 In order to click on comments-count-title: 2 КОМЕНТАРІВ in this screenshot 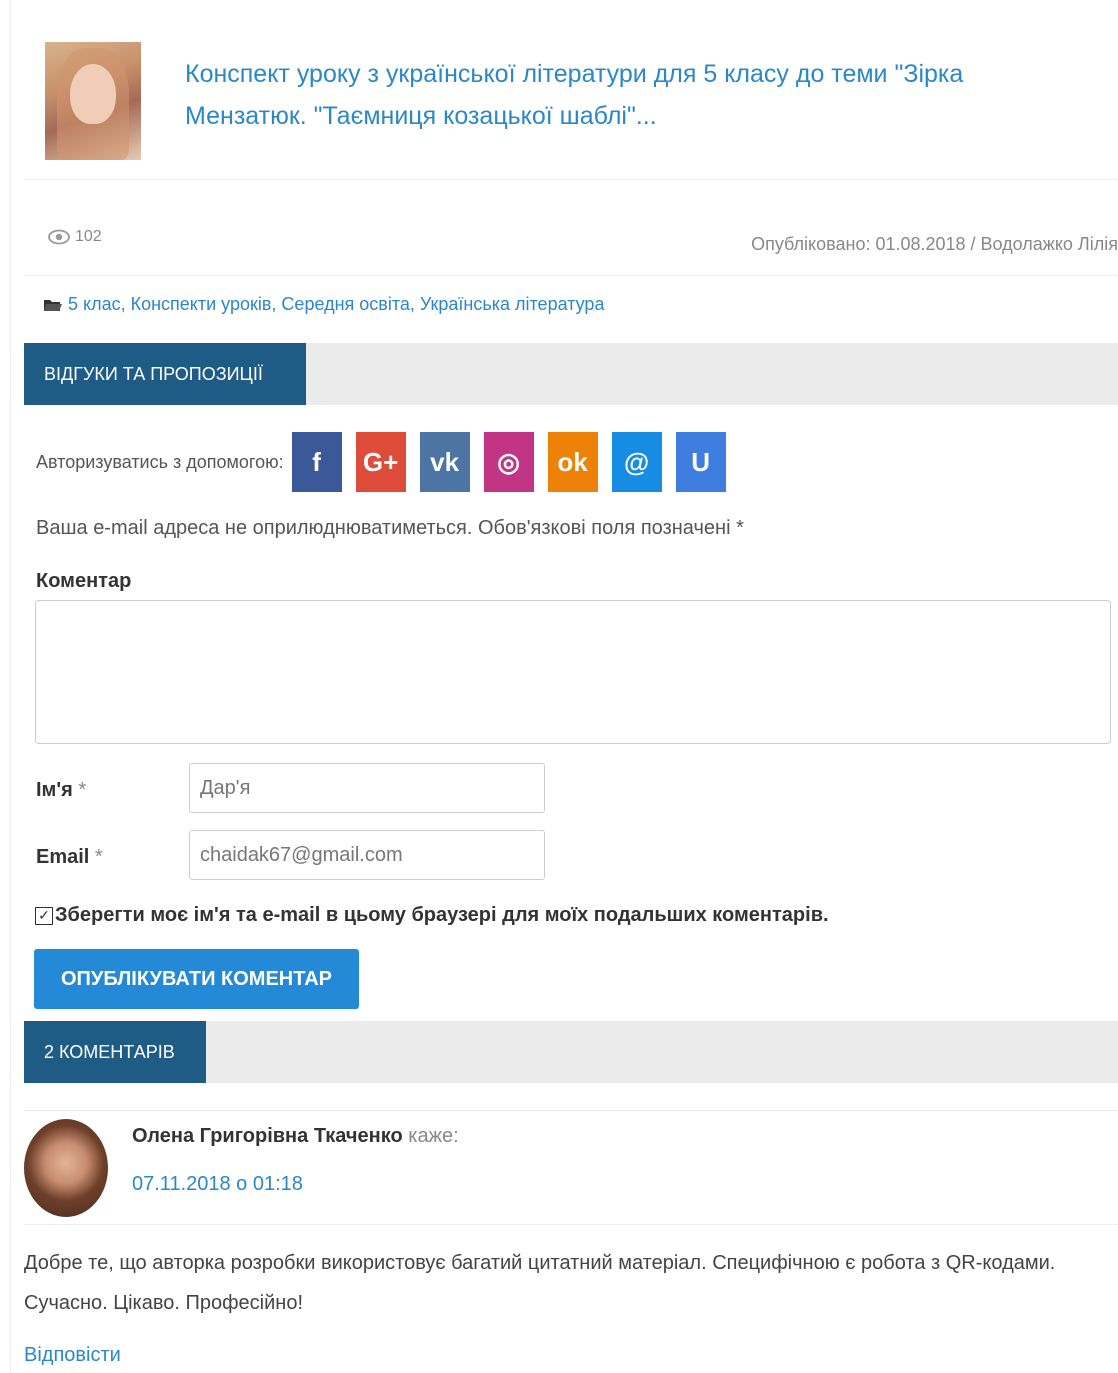, I will do `click(115, 1052)`.